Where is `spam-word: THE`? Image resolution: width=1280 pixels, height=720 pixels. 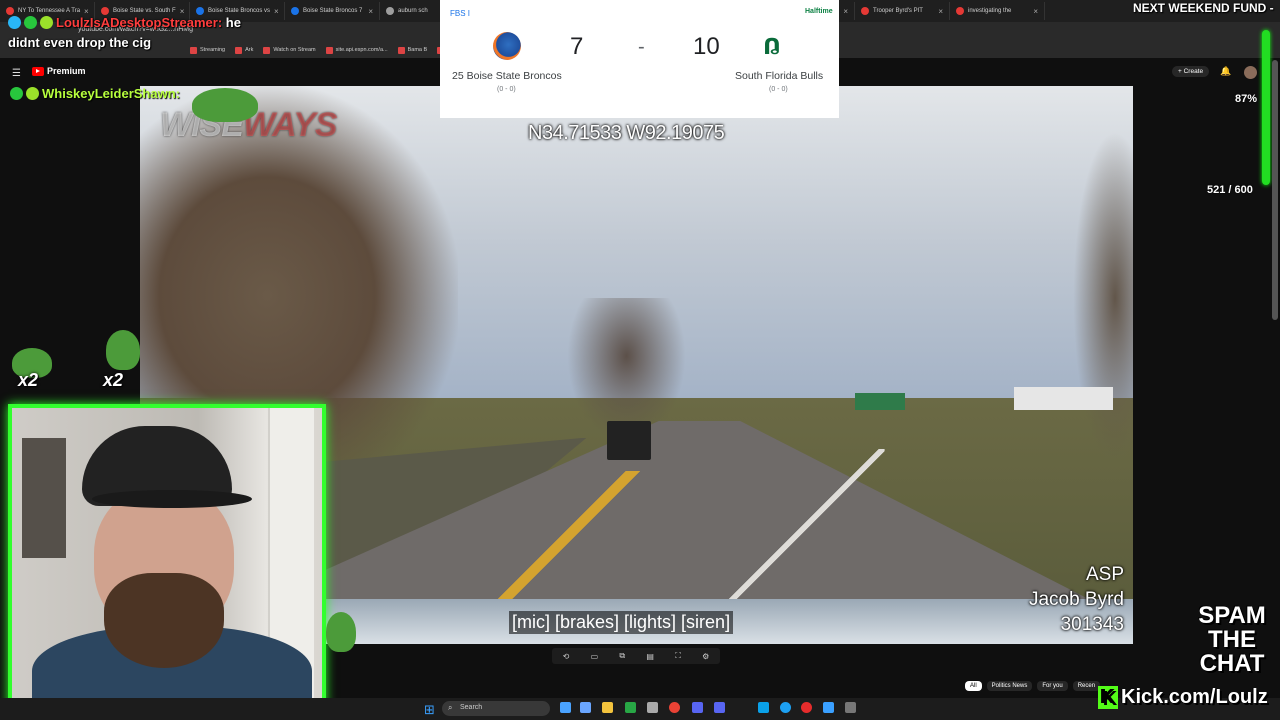
spam-word: THE is located at coordinates (1232, 639).